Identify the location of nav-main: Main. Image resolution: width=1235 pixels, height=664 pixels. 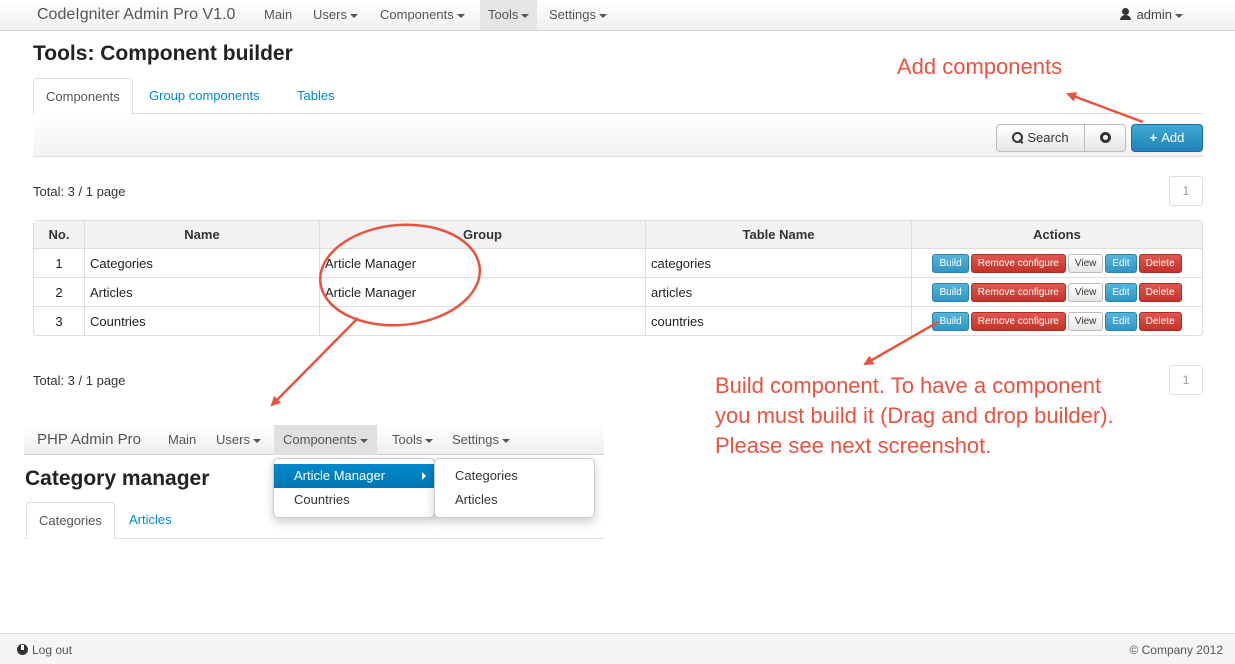
(278, 15).